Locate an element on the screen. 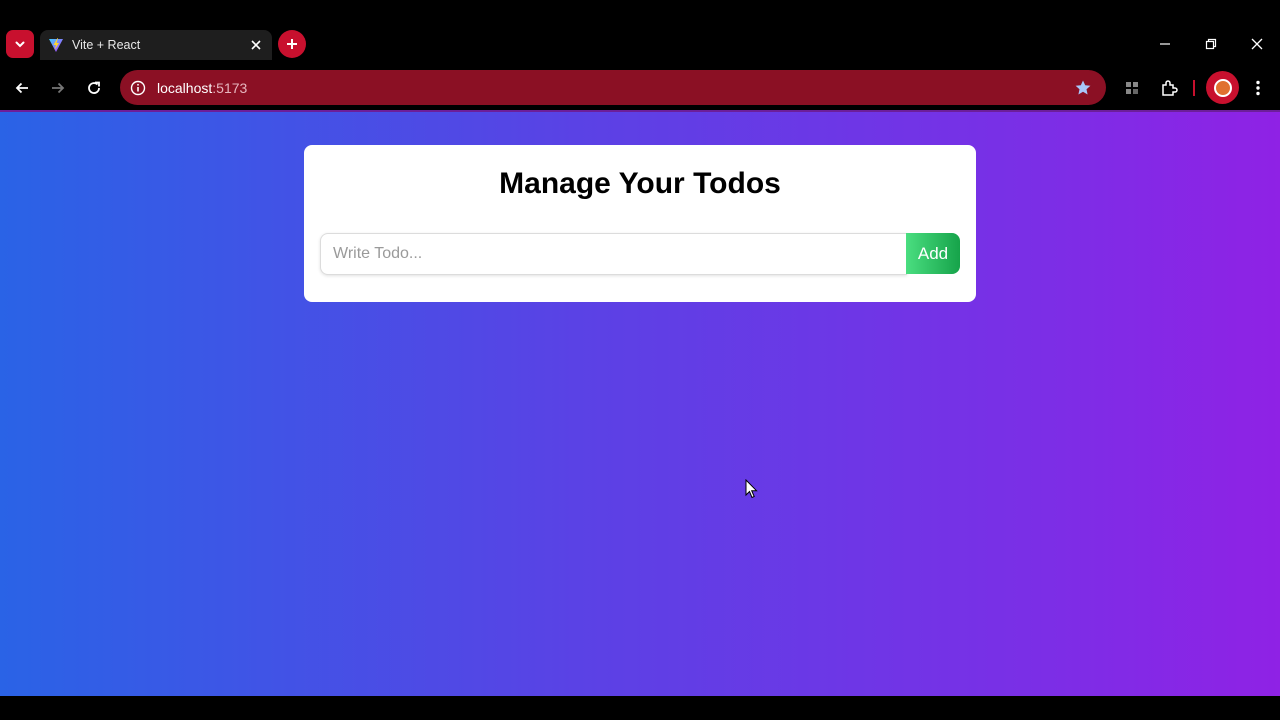  browser-tab-strip: Vite + React is located at coordinates (640, 34).